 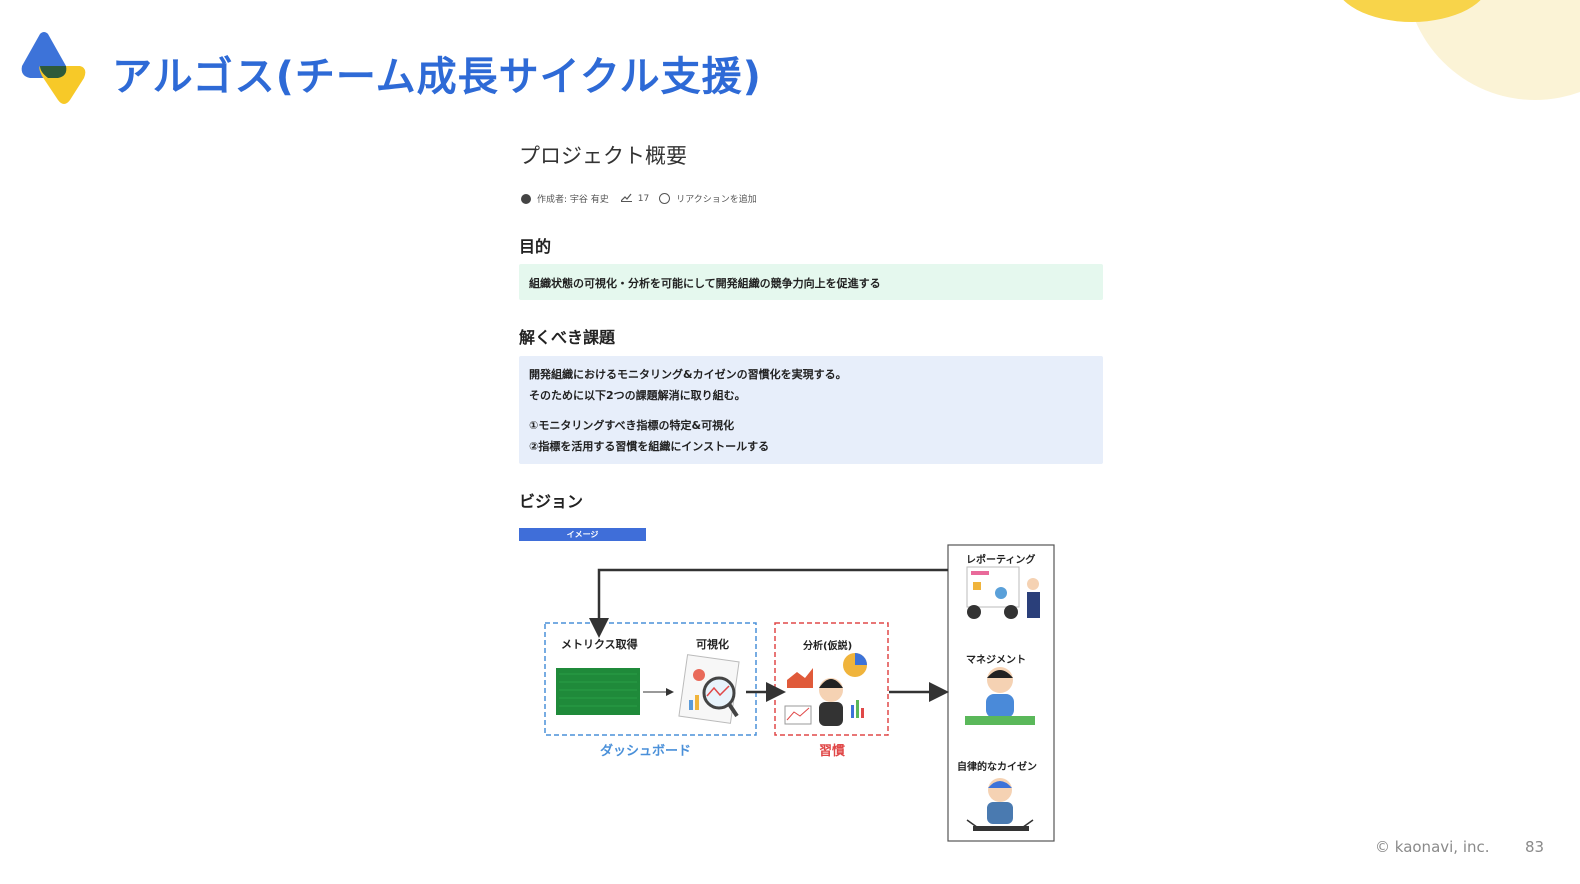 I want to click on page-number: 83, so click(x=1535, y=847).